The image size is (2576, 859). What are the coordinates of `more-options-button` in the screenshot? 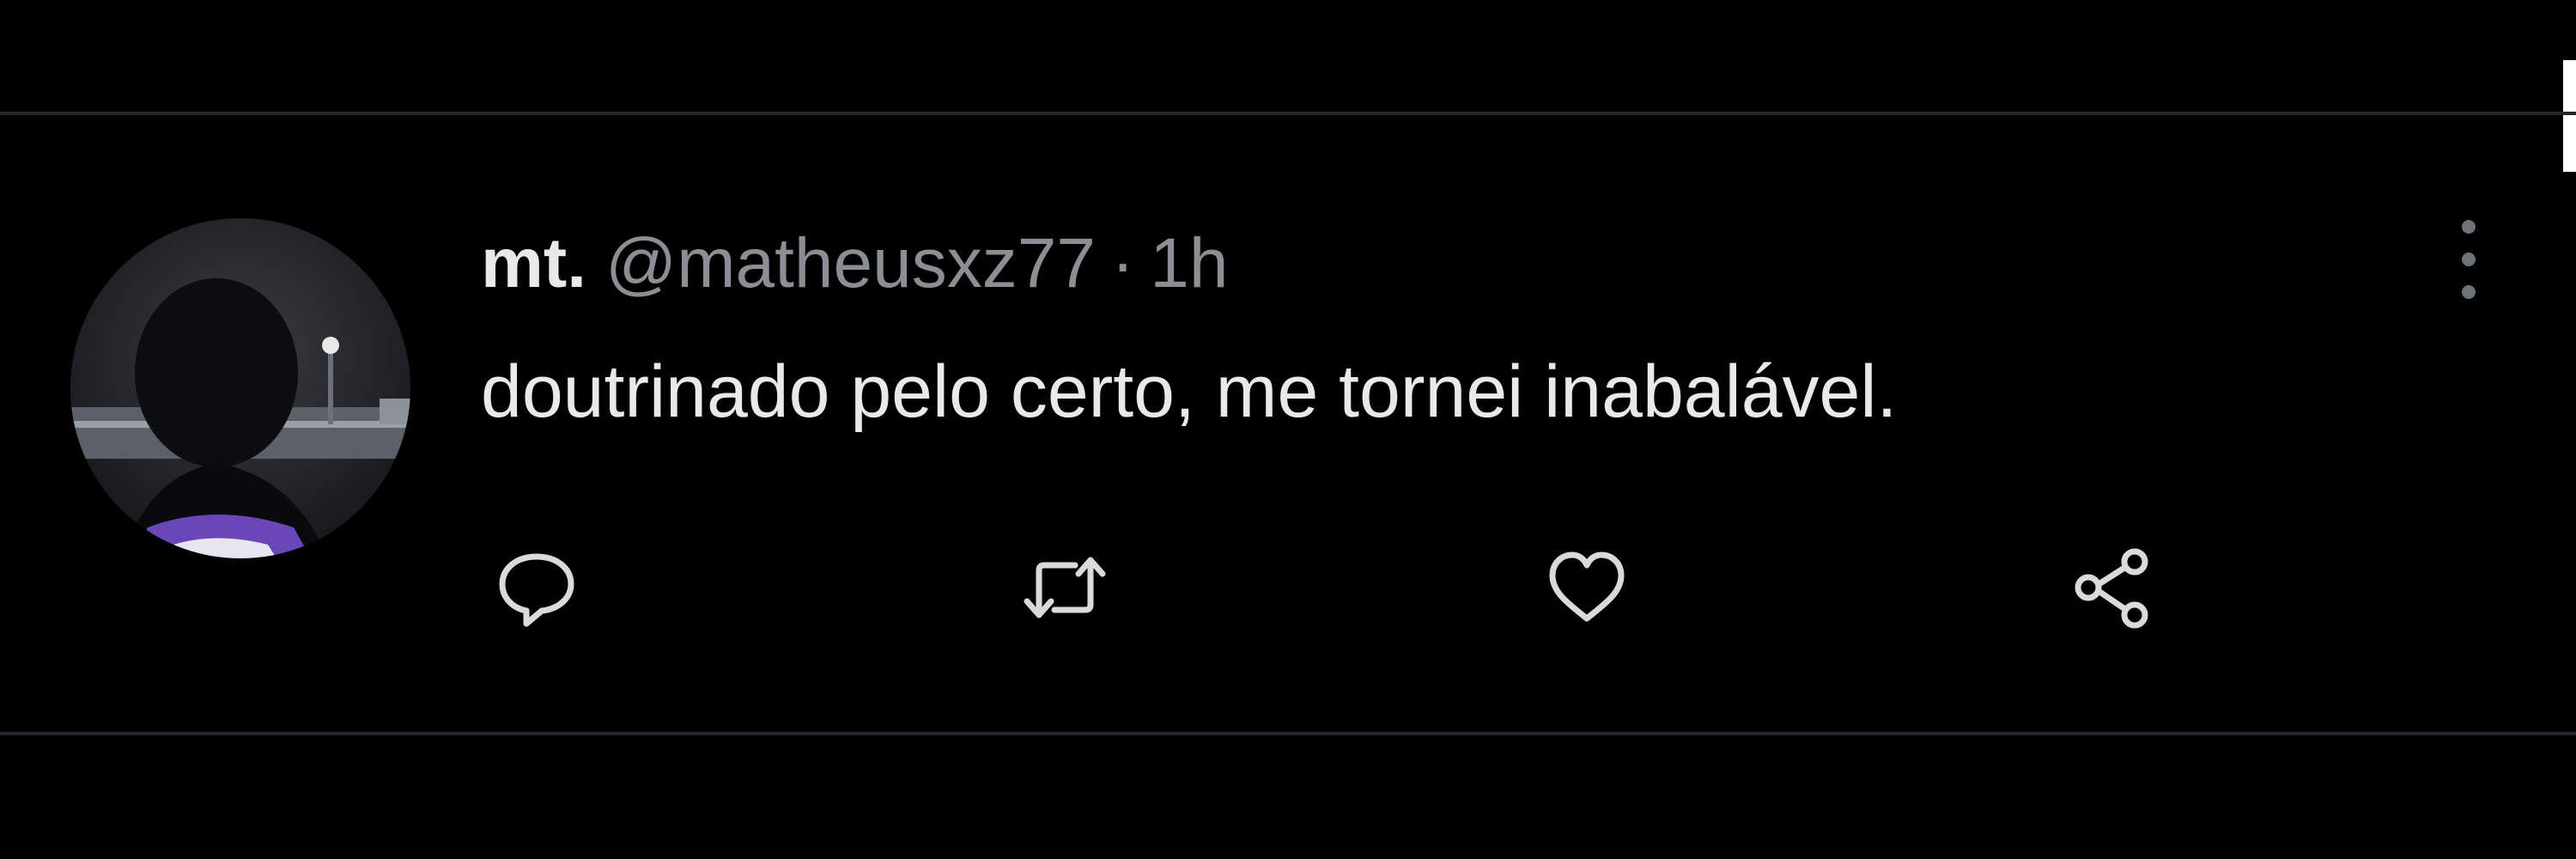 It's located at (2468, 259).